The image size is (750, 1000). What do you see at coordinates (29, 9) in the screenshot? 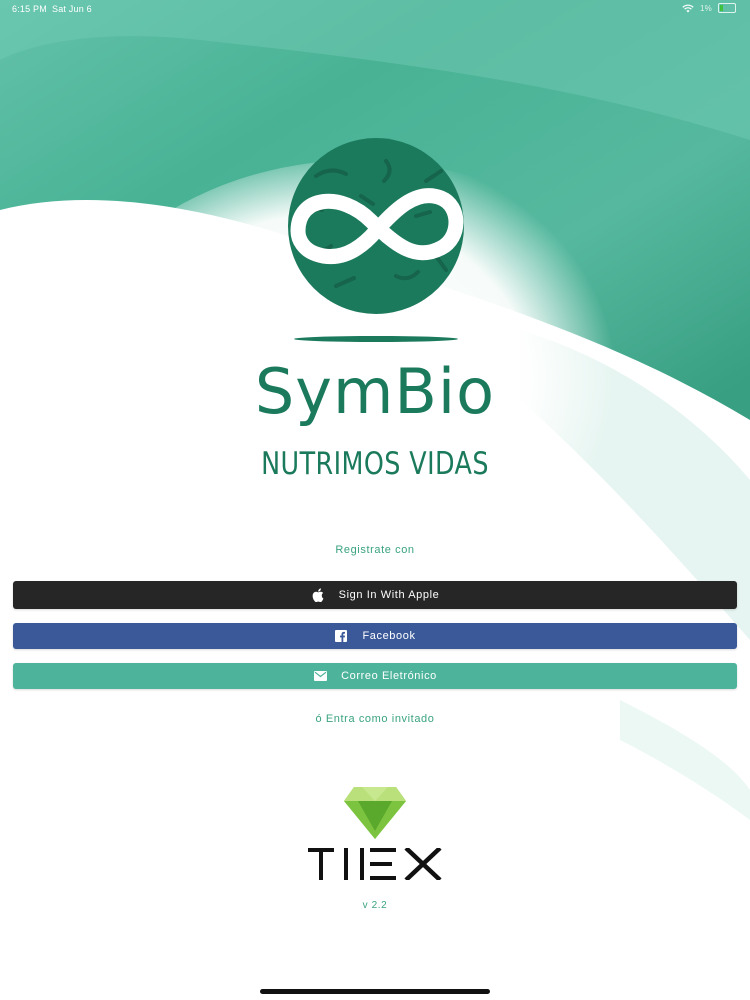
I see `status-time: 6:15 PM` at bounding box center [29, 9].